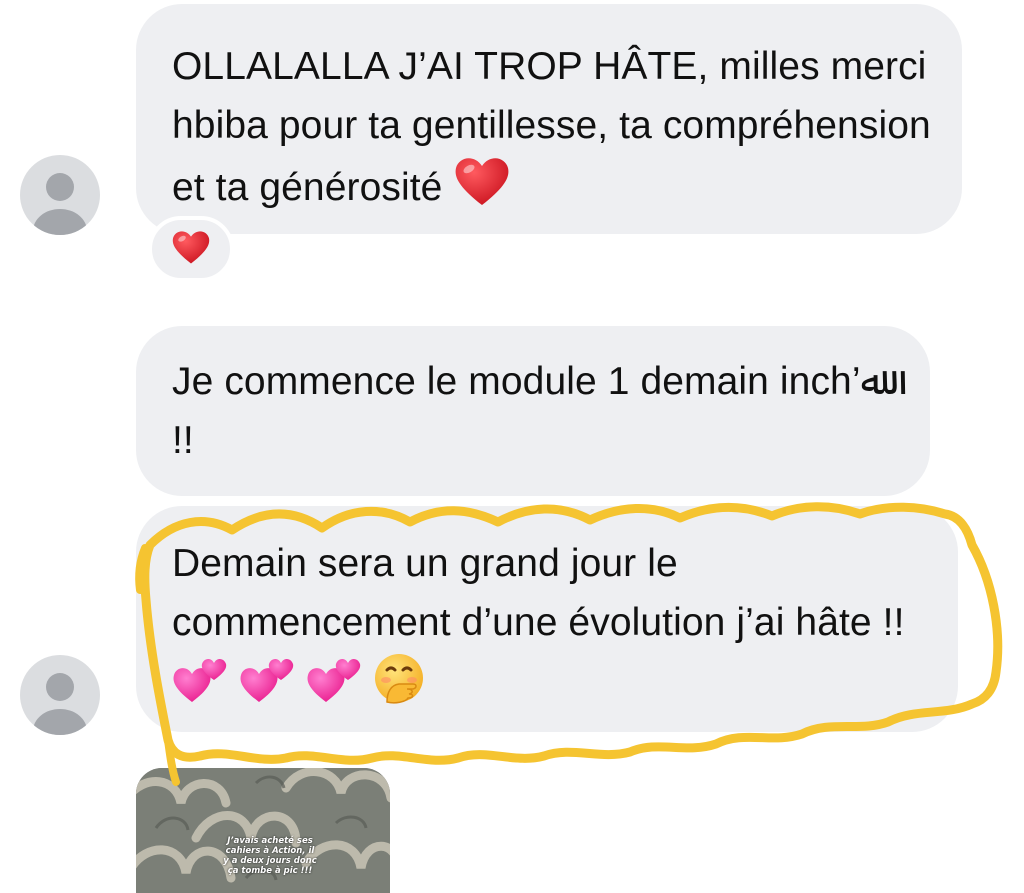 This screenshot has width=1024, height=893. Describe the element at coordinates (399, 680) in the screenshot. I see `face-with-hand-over-mouth-emoji` at that location.